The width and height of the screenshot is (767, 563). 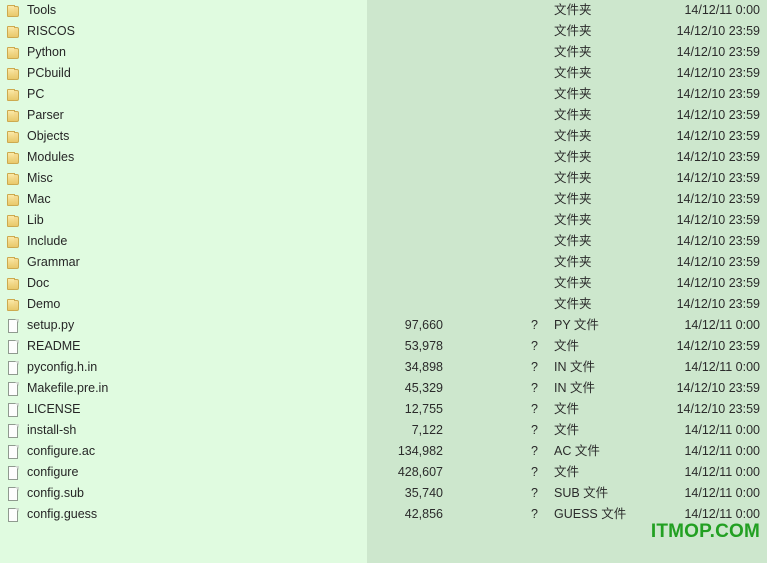 I want to click on file-name-cell: LICENSE, so click(x=43, y=409).